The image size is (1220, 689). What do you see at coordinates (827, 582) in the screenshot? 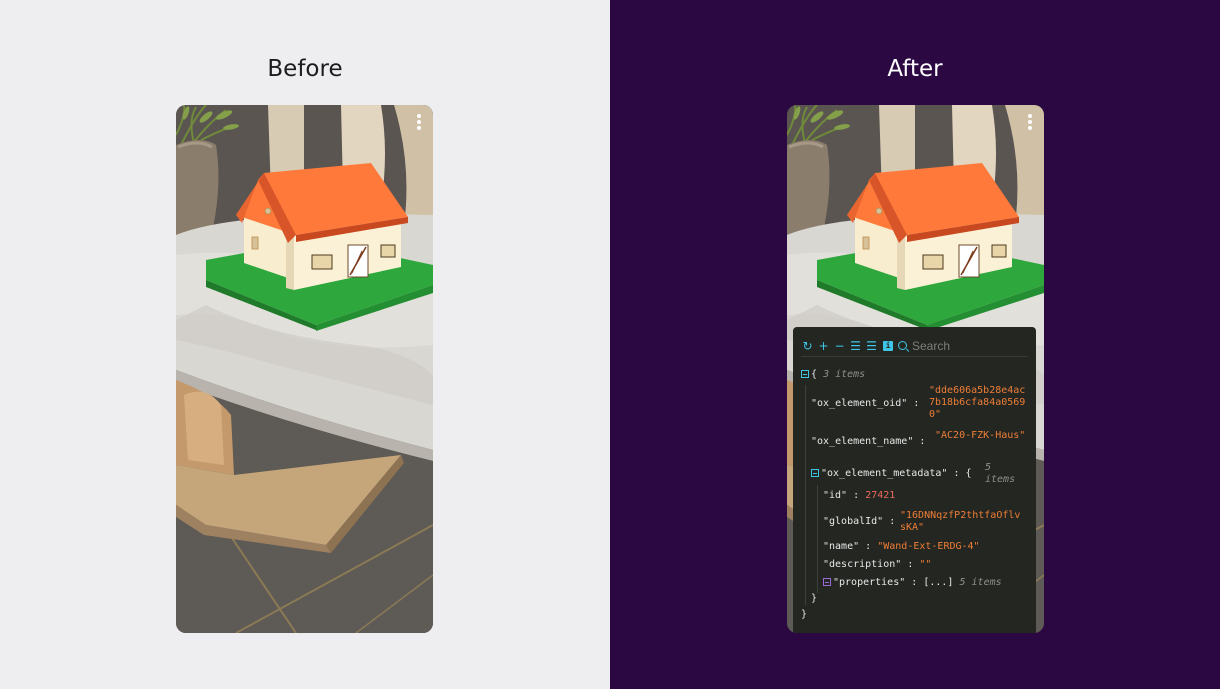
I see `expand-toggle` at bounding box center [827, 582].